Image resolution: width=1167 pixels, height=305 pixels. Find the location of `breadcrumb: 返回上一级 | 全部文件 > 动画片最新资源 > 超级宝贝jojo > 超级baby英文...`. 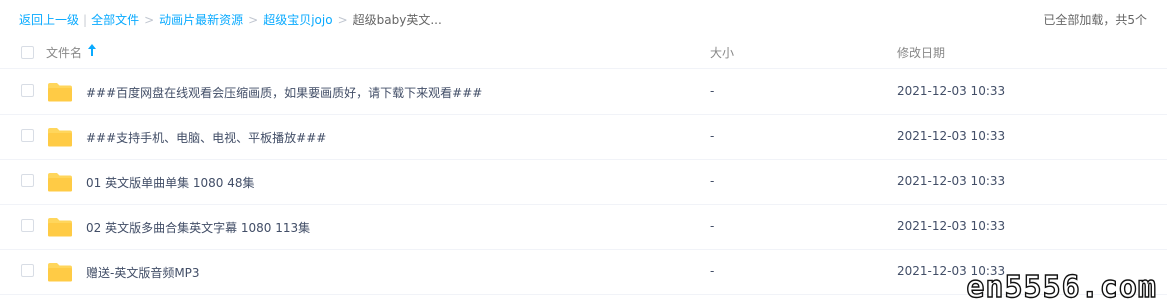

breadcrumb: 返回上一级 | 全部文件 > 动画片最新资源 > 超级宝贝jojo > 超级baby英文... is located at coordinates (230, 19).